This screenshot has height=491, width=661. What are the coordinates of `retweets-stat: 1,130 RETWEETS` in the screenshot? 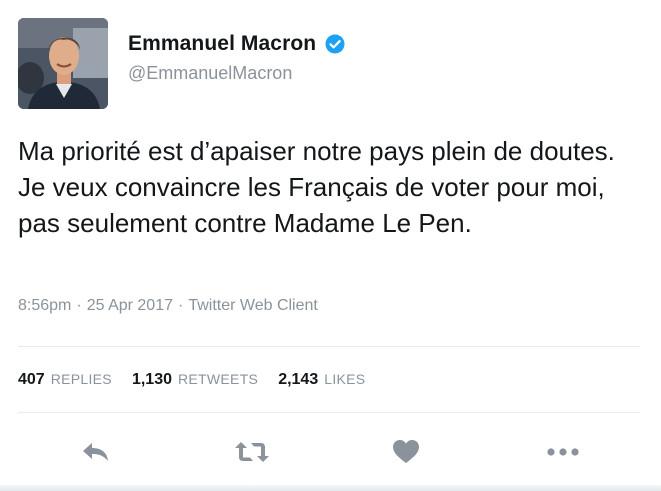 It's located at (195, 380).